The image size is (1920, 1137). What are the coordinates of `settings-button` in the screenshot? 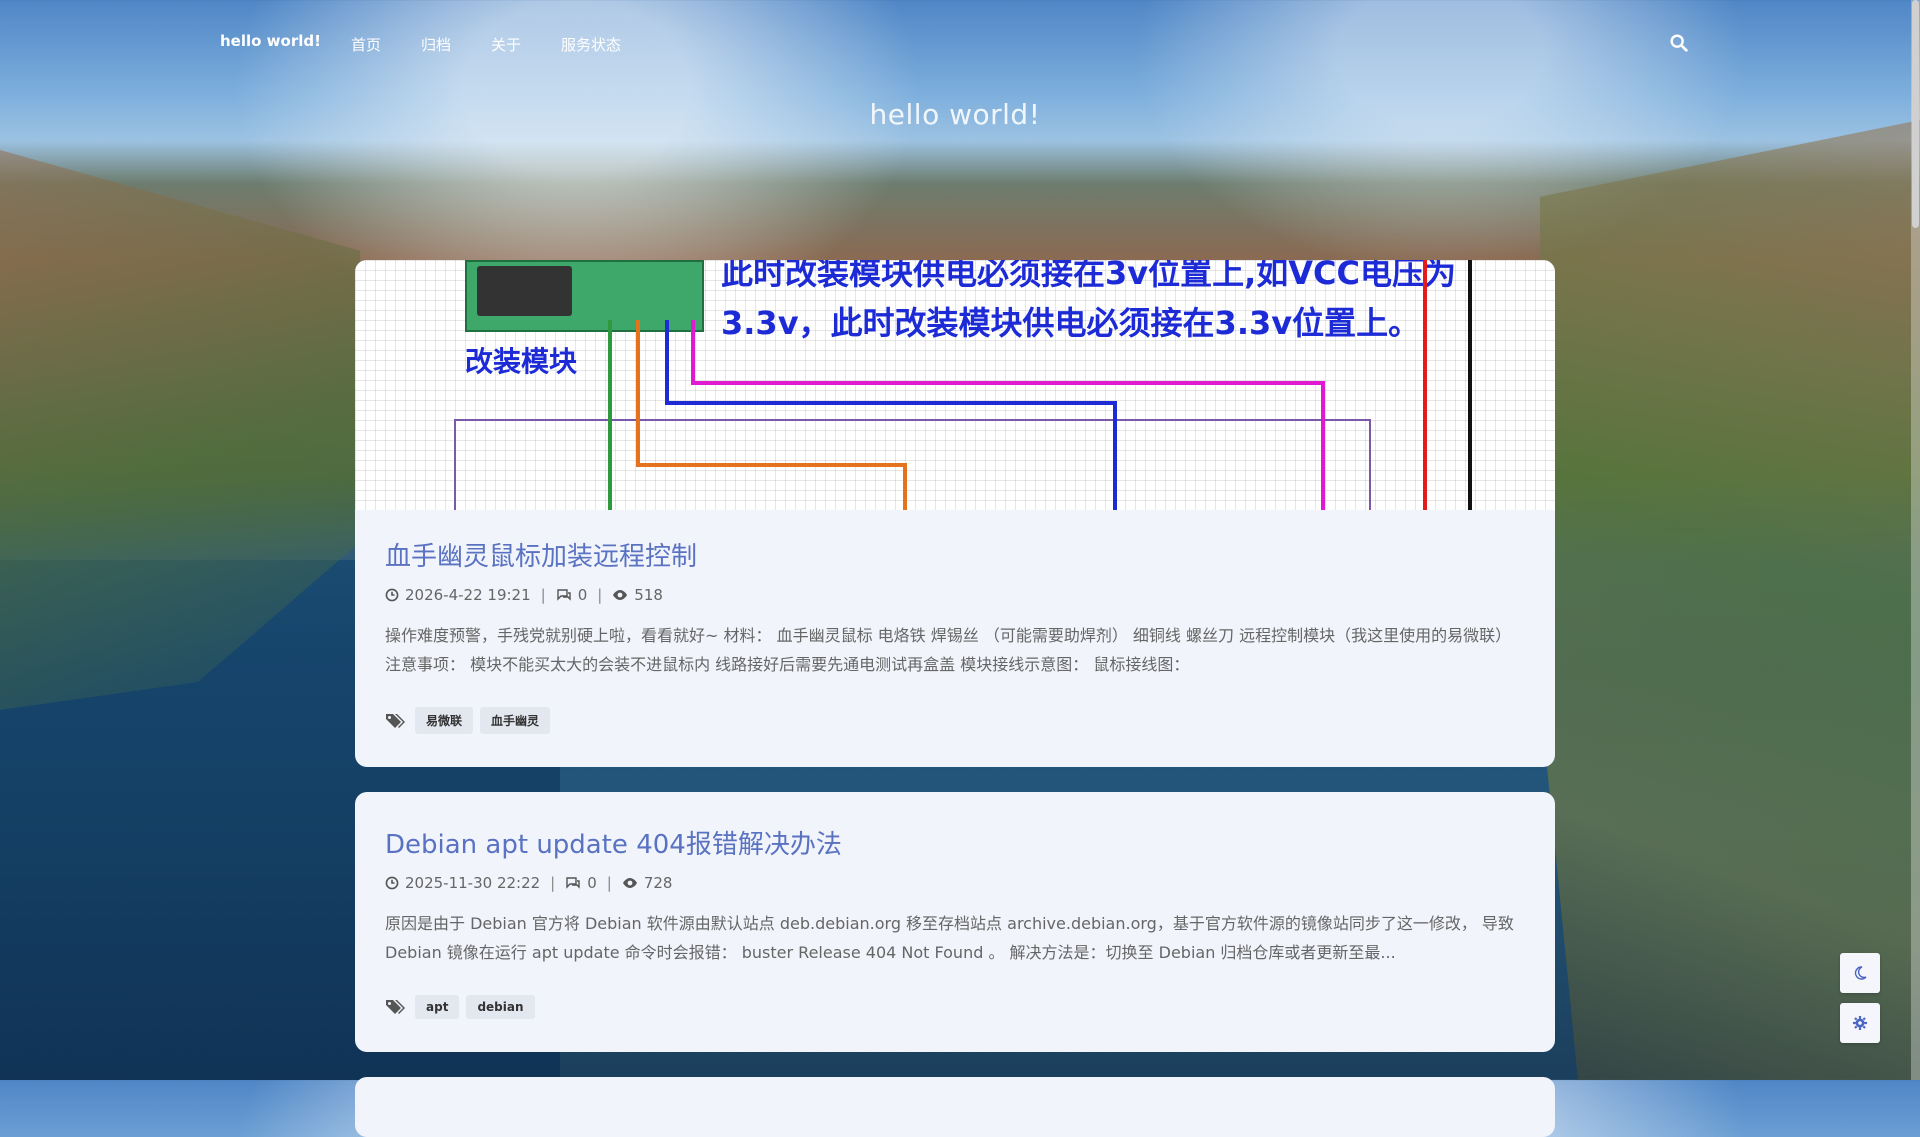 It's located at (1860, 1023).